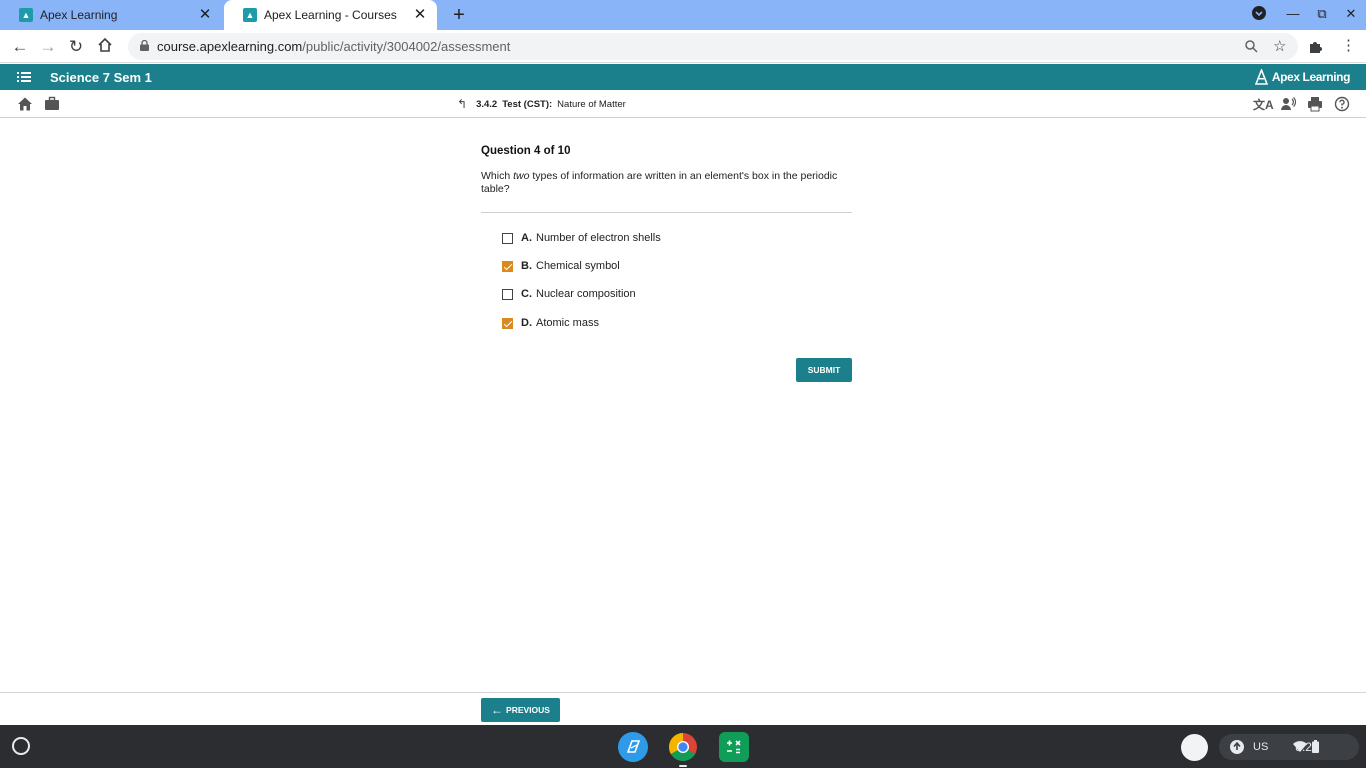 The width and height of the screenshot is (1366, 768). Describe the element at coordinates (683, 749) in the screenshot. I see `chrome-icon` at that location.